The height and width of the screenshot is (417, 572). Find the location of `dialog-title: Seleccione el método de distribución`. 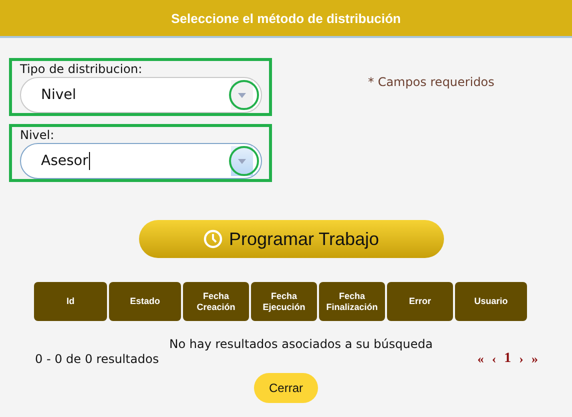

dialog-title: Seleccione el método de distribución is located at coordinates (286, 18).